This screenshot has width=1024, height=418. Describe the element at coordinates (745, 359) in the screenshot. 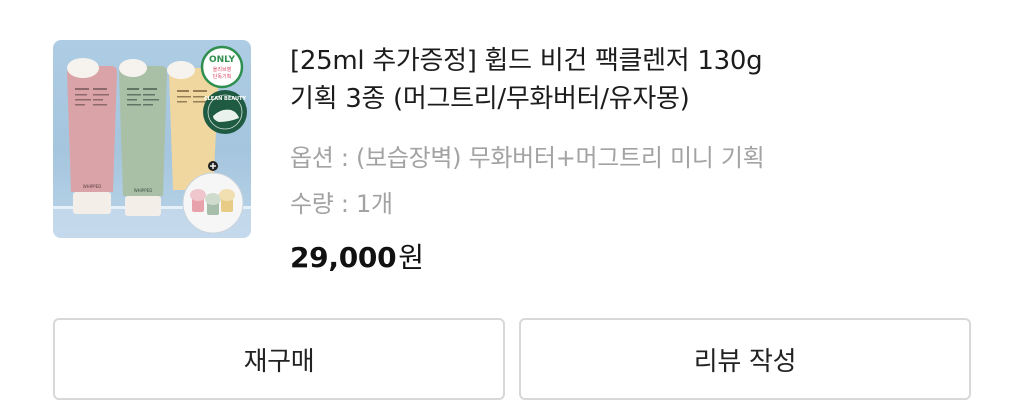

I see `write-review-button: 리뷰 작성` at that location.